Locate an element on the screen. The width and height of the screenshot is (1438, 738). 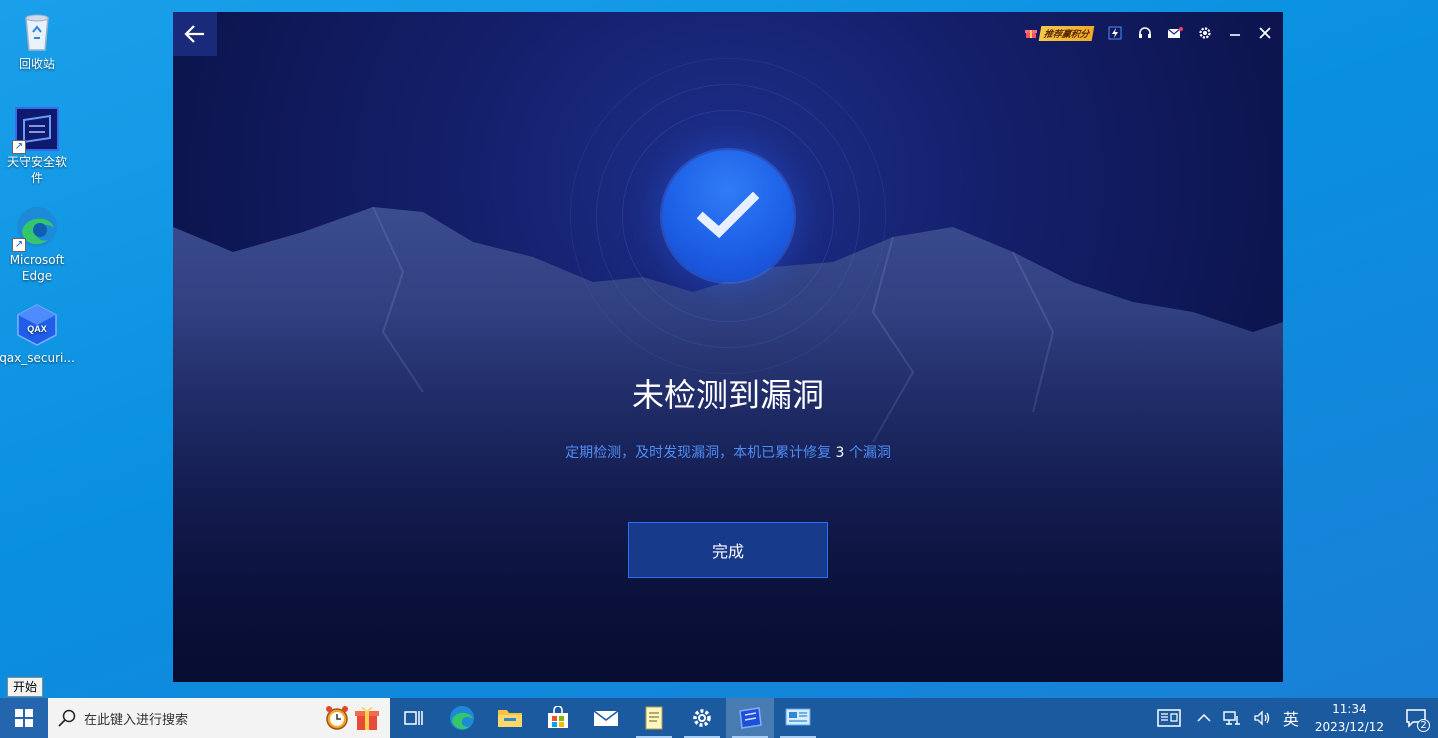
notepad-icon is located at coordinates (654, 718).